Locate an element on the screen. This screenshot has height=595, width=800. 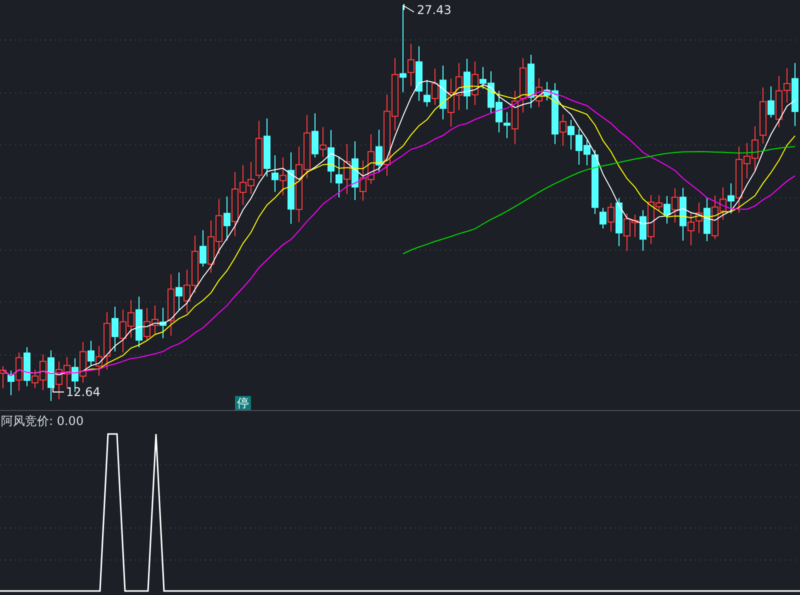
arrow-icon is located at coordinates (409, 8).